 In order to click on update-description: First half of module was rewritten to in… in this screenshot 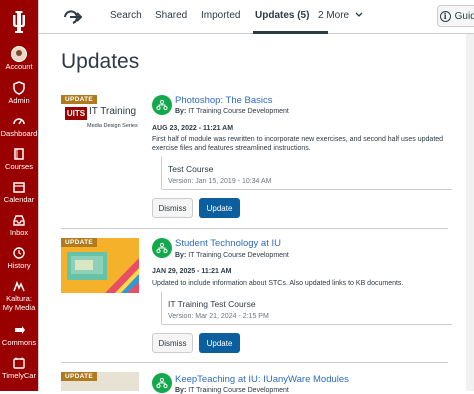, I will do `click(298, 144)`.